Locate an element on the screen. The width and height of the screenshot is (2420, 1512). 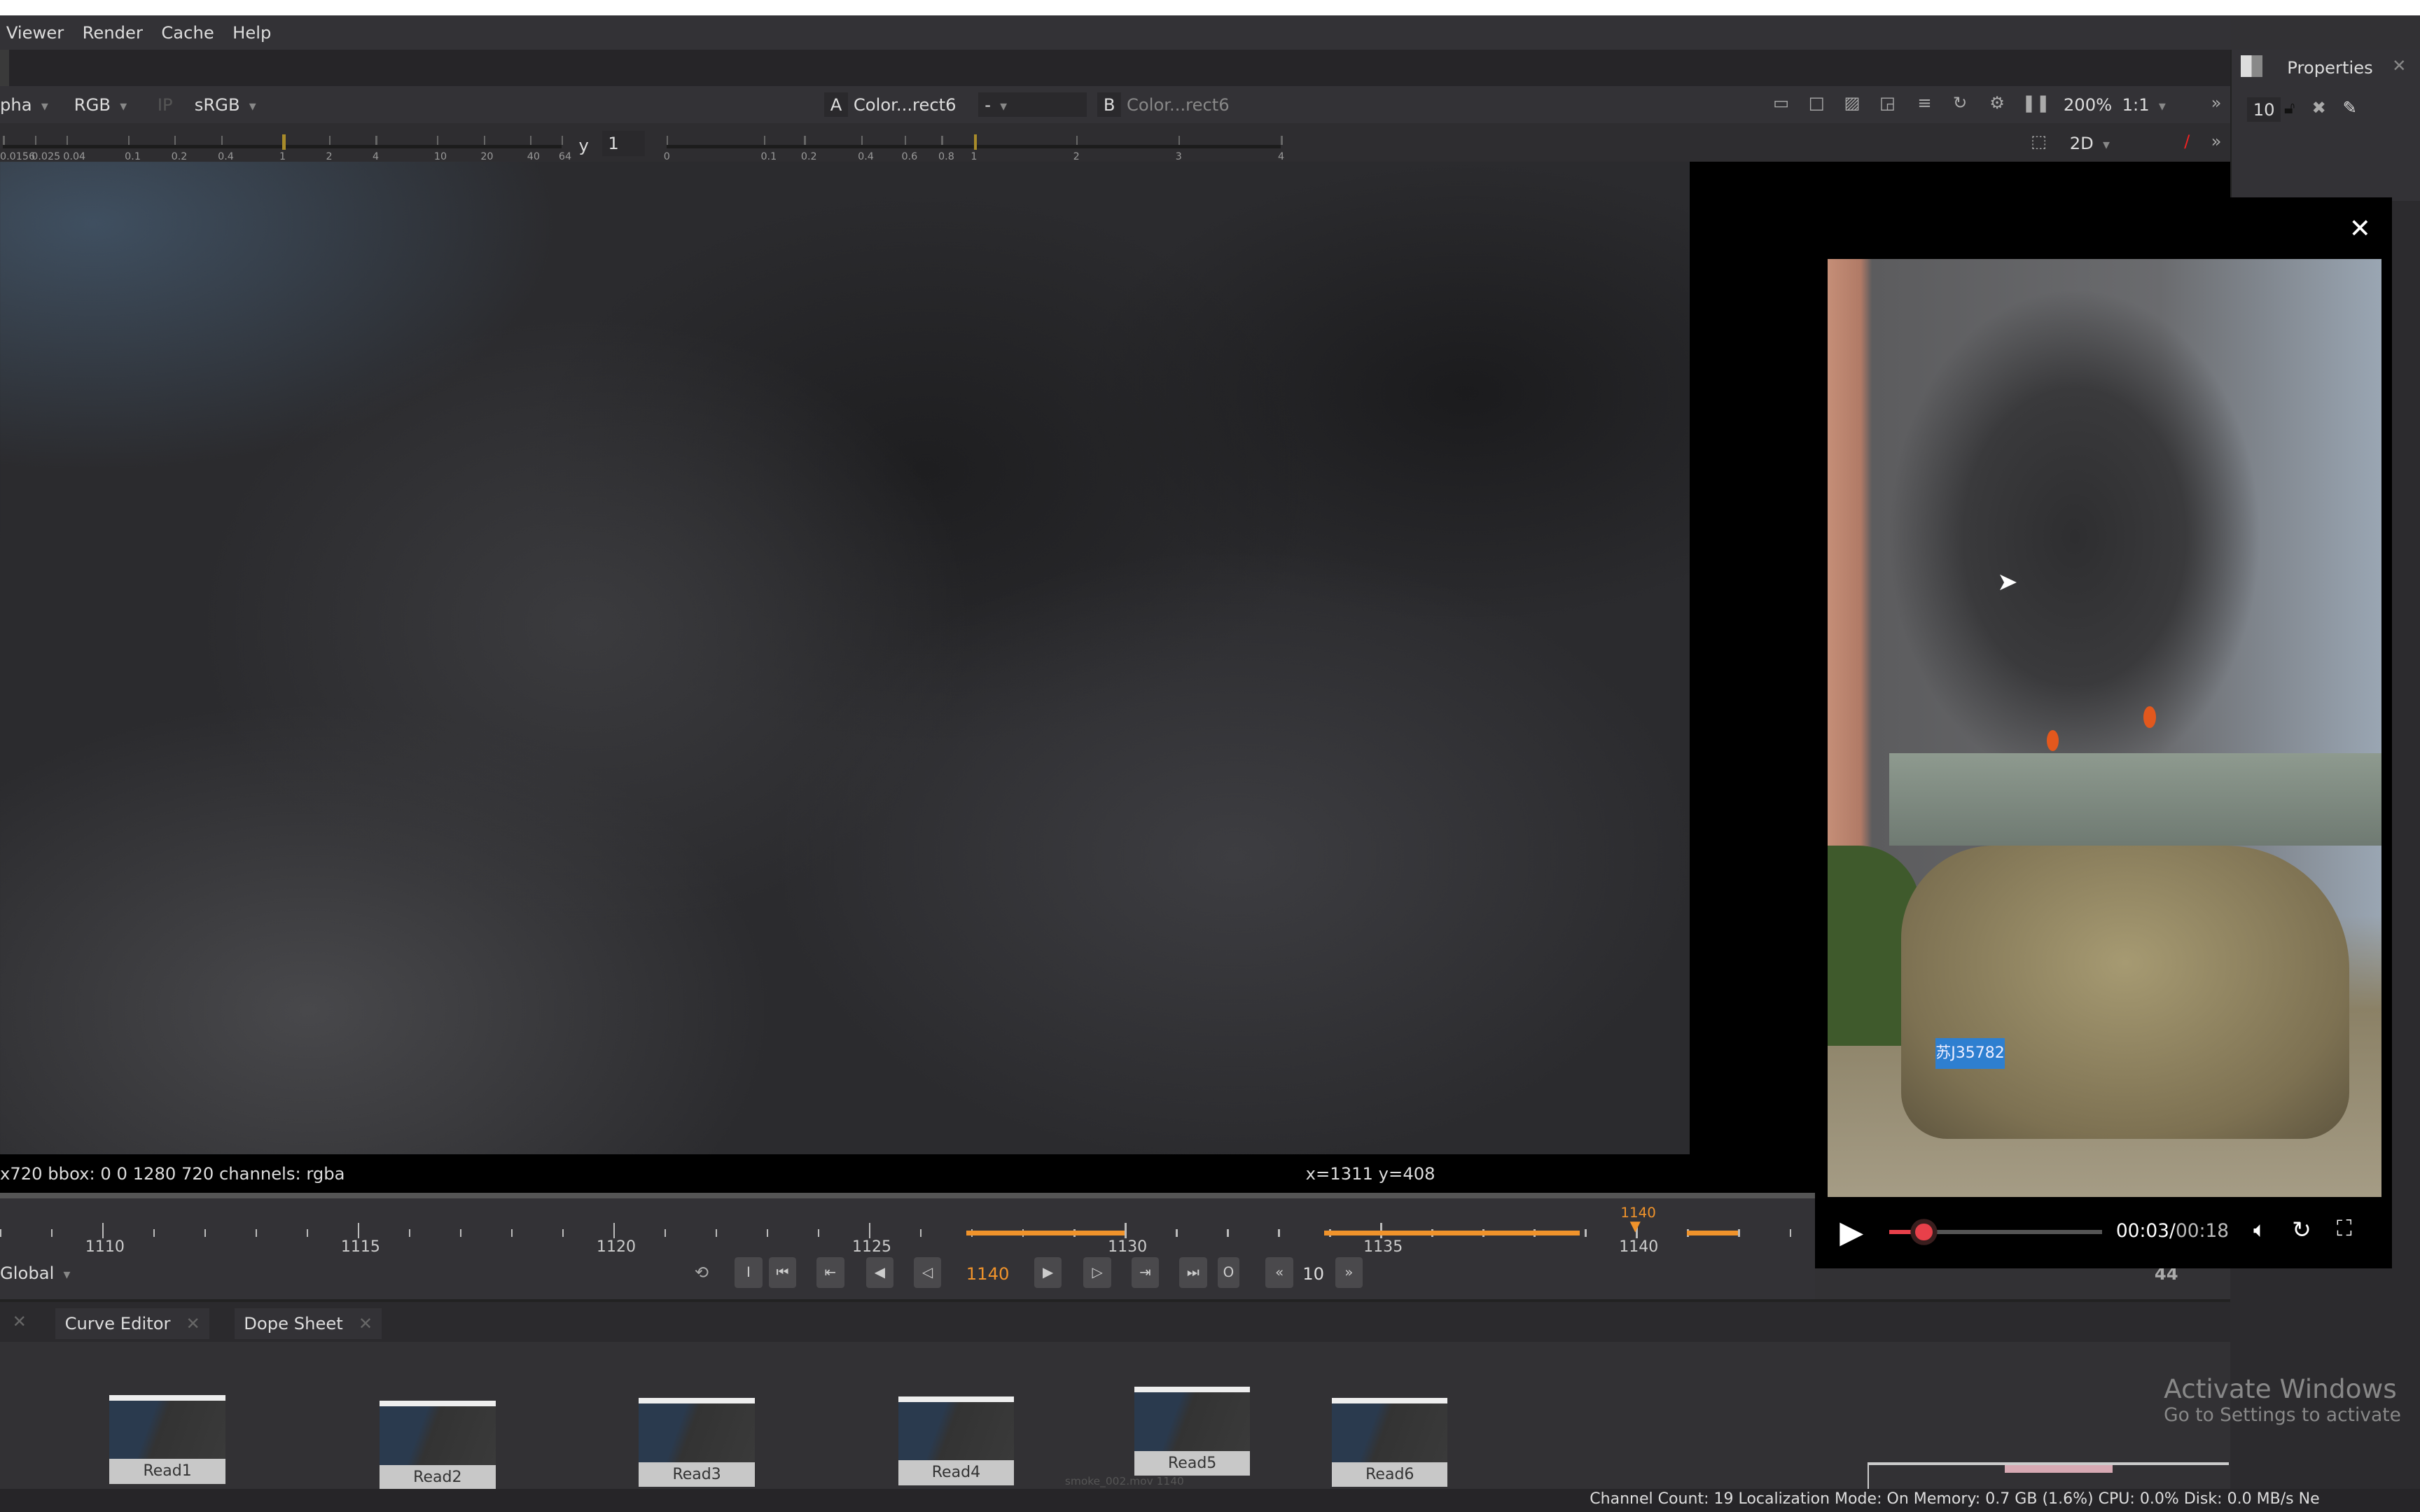
bottom-tab-bar: ✕ Curve Editor ✕ Dope Sheet ✕ is located at coordinates (1115, 1320).